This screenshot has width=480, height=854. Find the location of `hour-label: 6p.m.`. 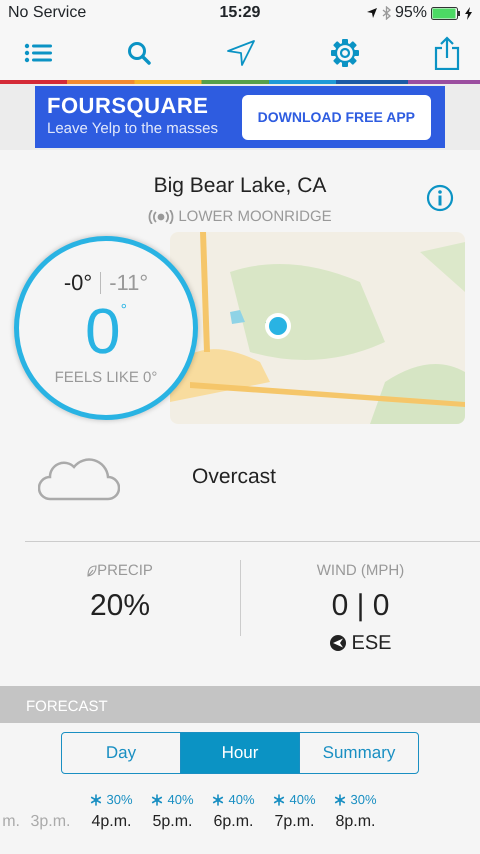

hour-label: 6p.m. is located at coordinates (233, 822).